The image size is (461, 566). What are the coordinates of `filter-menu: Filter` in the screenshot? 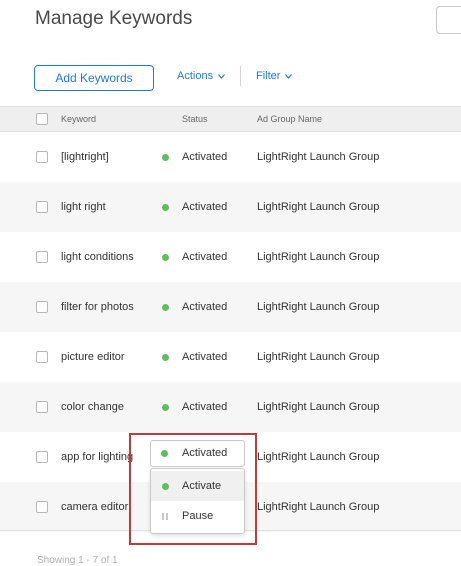 It's located at (274, 76).